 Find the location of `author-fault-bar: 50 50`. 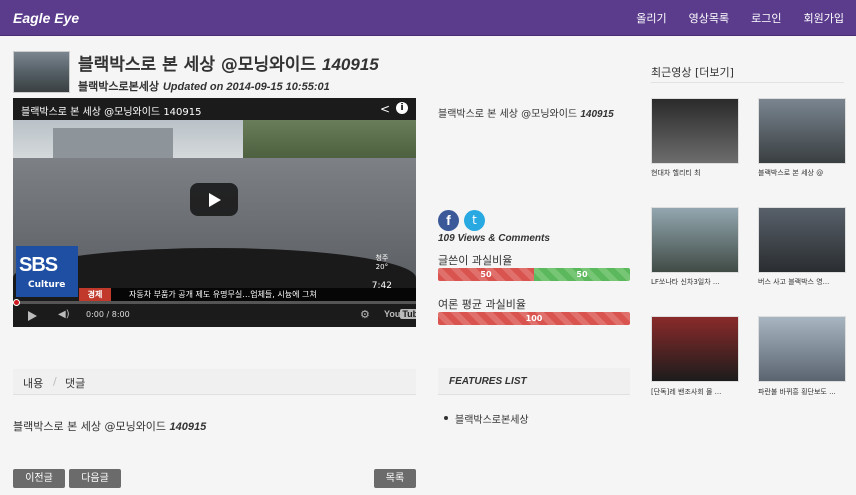

author-fault-bar: 50 50 is located at coordinates (534, 274).